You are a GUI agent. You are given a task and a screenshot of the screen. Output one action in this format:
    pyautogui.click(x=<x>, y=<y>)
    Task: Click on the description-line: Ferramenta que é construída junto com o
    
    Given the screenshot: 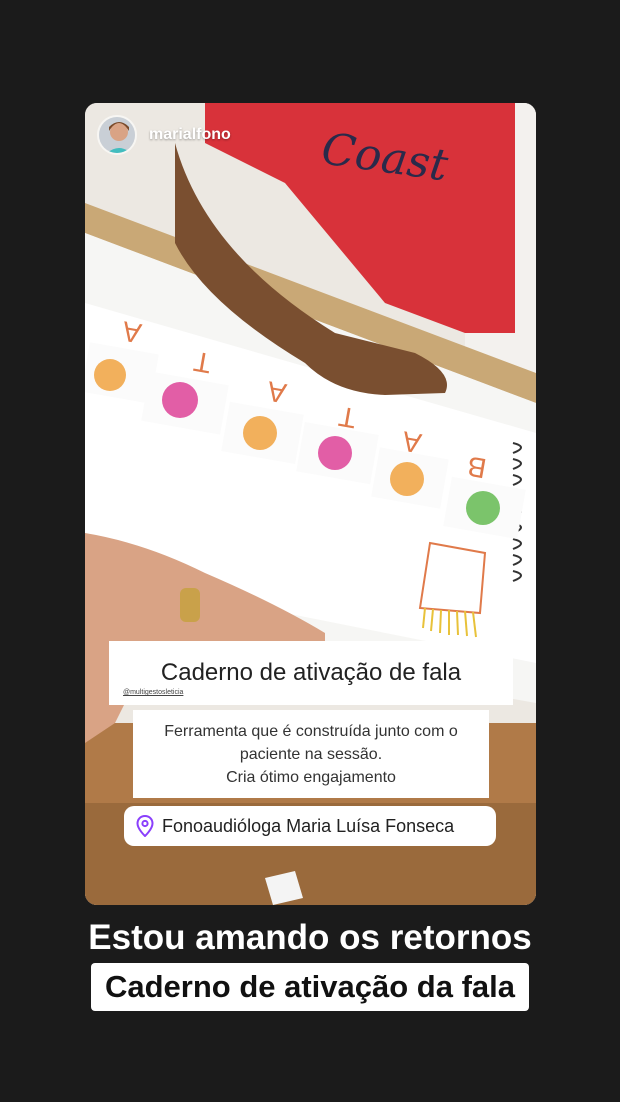 What is the action you would take?
    pyautogui.click(x=311, y=731)
    